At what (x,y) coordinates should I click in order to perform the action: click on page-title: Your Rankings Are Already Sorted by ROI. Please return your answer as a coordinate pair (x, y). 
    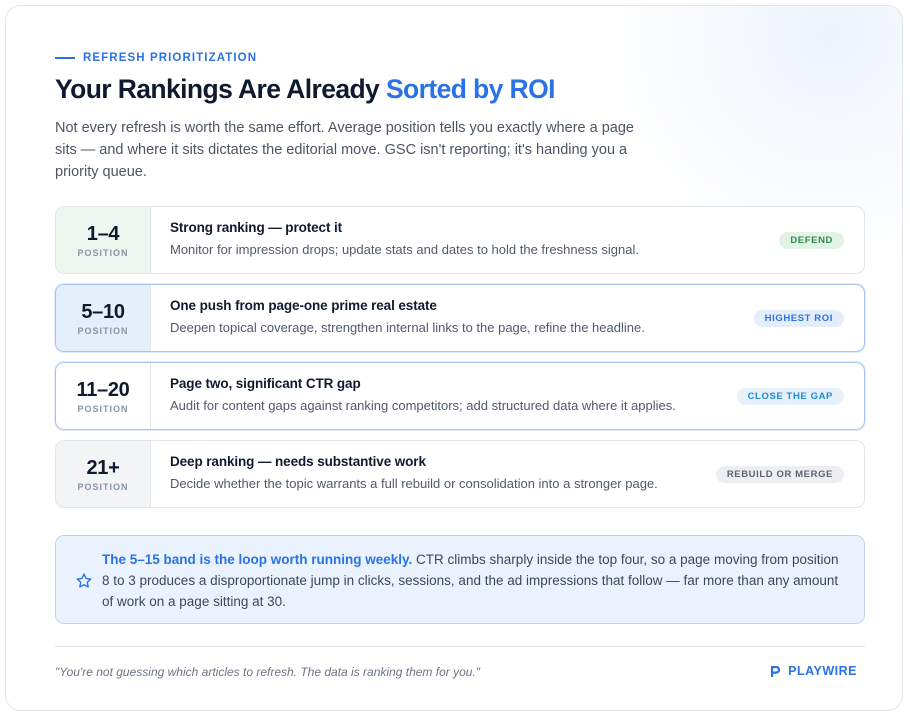
    Looking at the image, I should click on (305, 89).